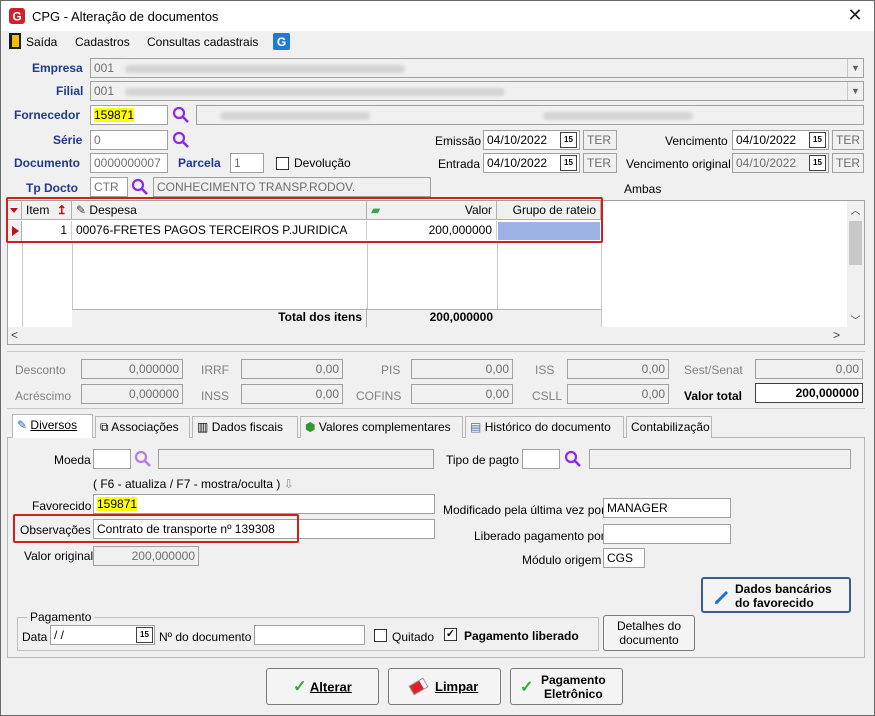 The image size is (875, 716). I want to click on tipo-pagto-input, so click(541, 459).